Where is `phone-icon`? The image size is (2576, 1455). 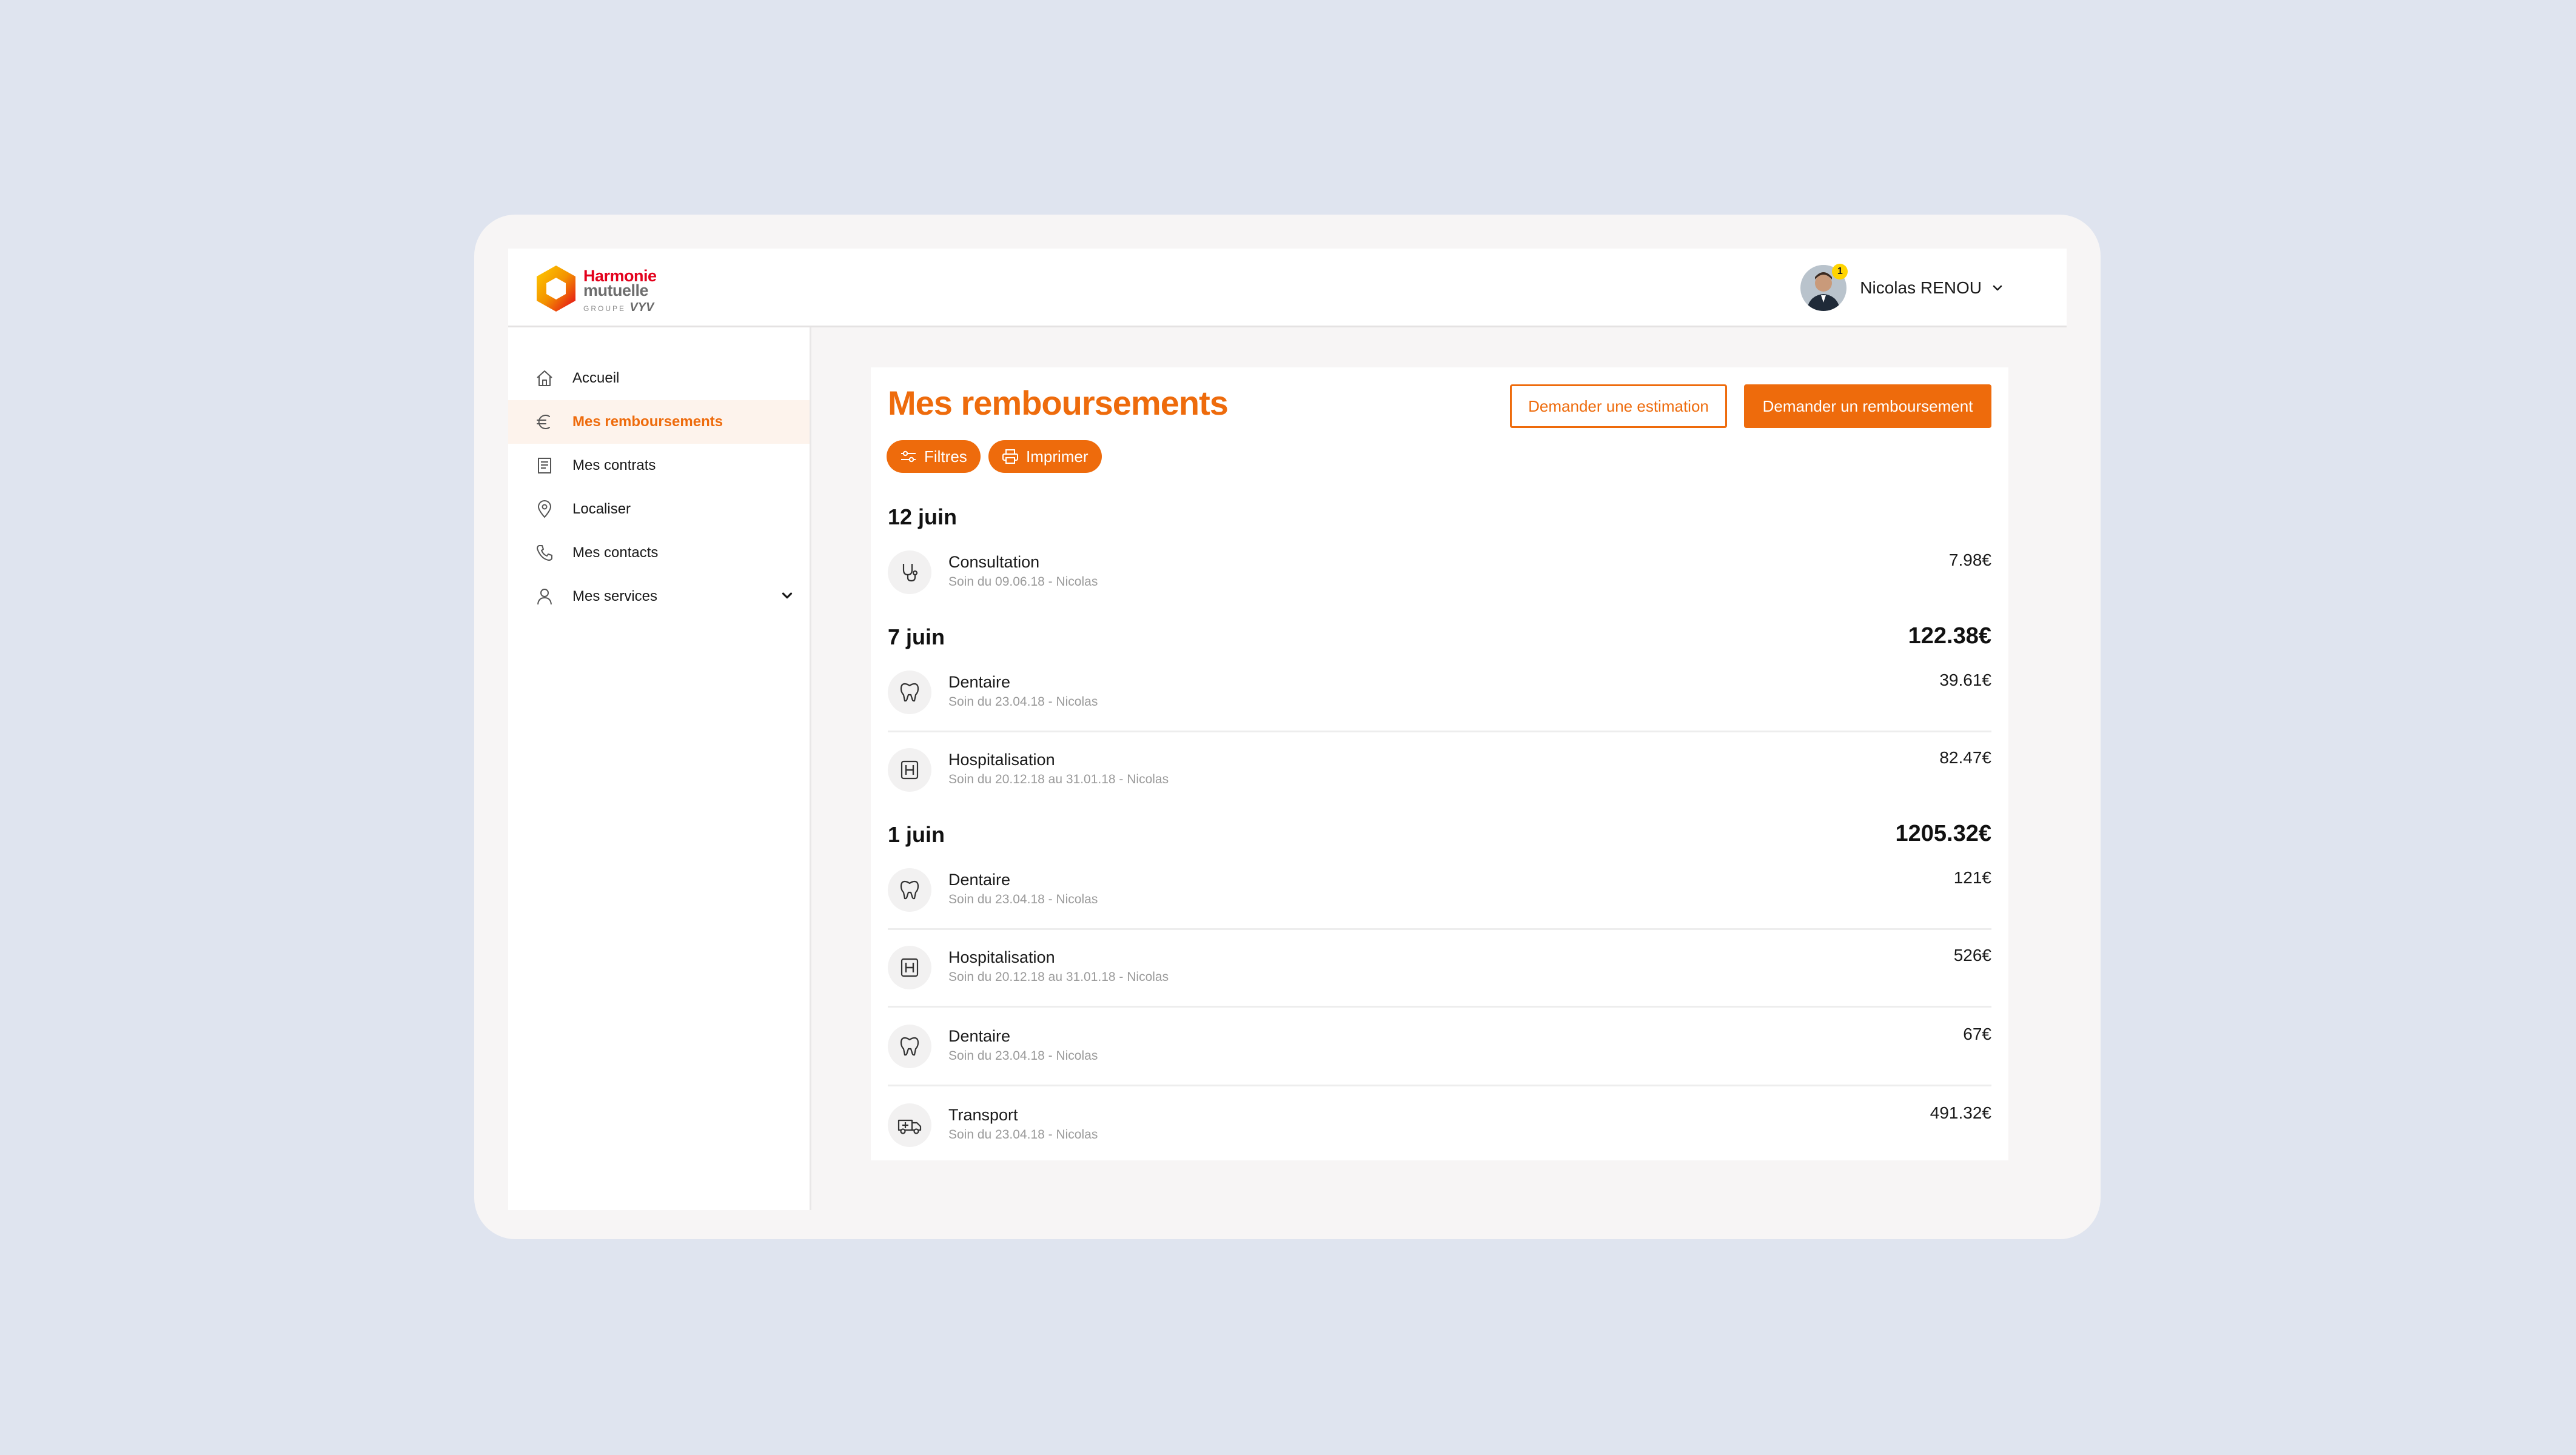 phone-icon is located at coordinates (544, 553).